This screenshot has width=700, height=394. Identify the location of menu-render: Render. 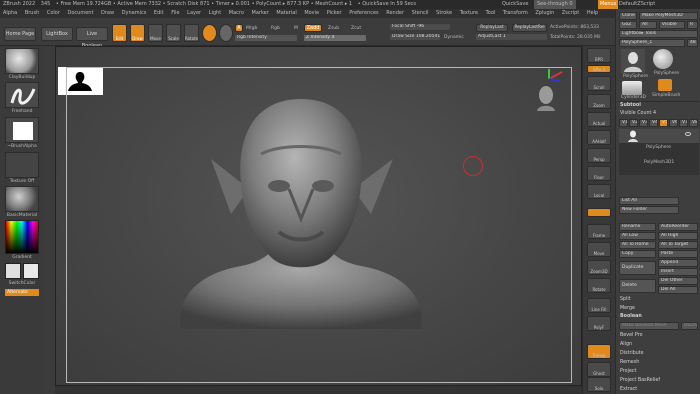
(395, 13).